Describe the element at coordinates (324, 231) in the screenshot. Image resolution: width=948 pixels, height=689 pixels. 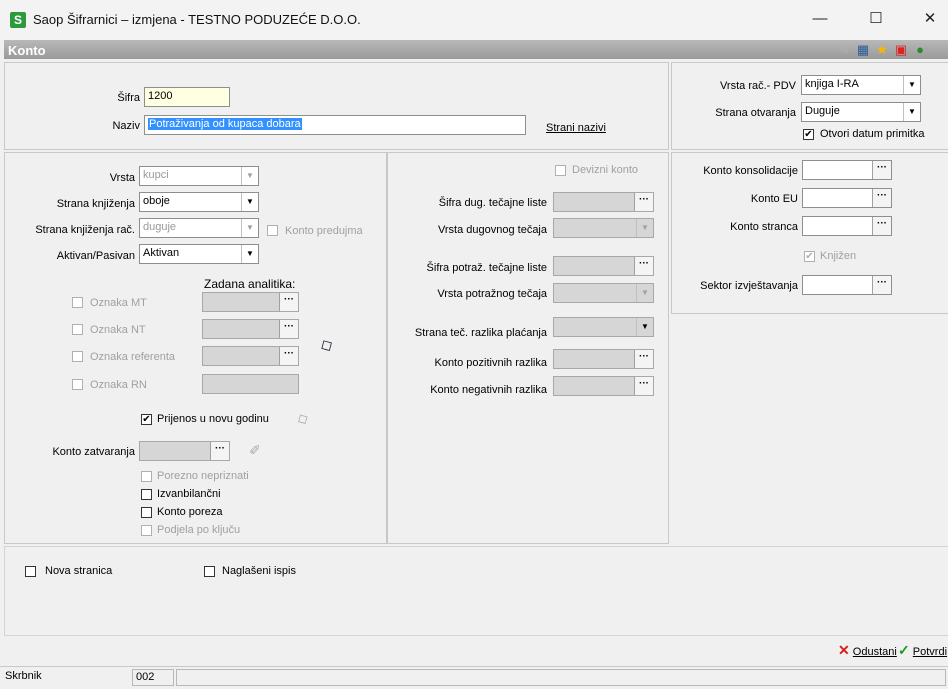
I see `konto-predujma-label: Konto predujma` at that location.